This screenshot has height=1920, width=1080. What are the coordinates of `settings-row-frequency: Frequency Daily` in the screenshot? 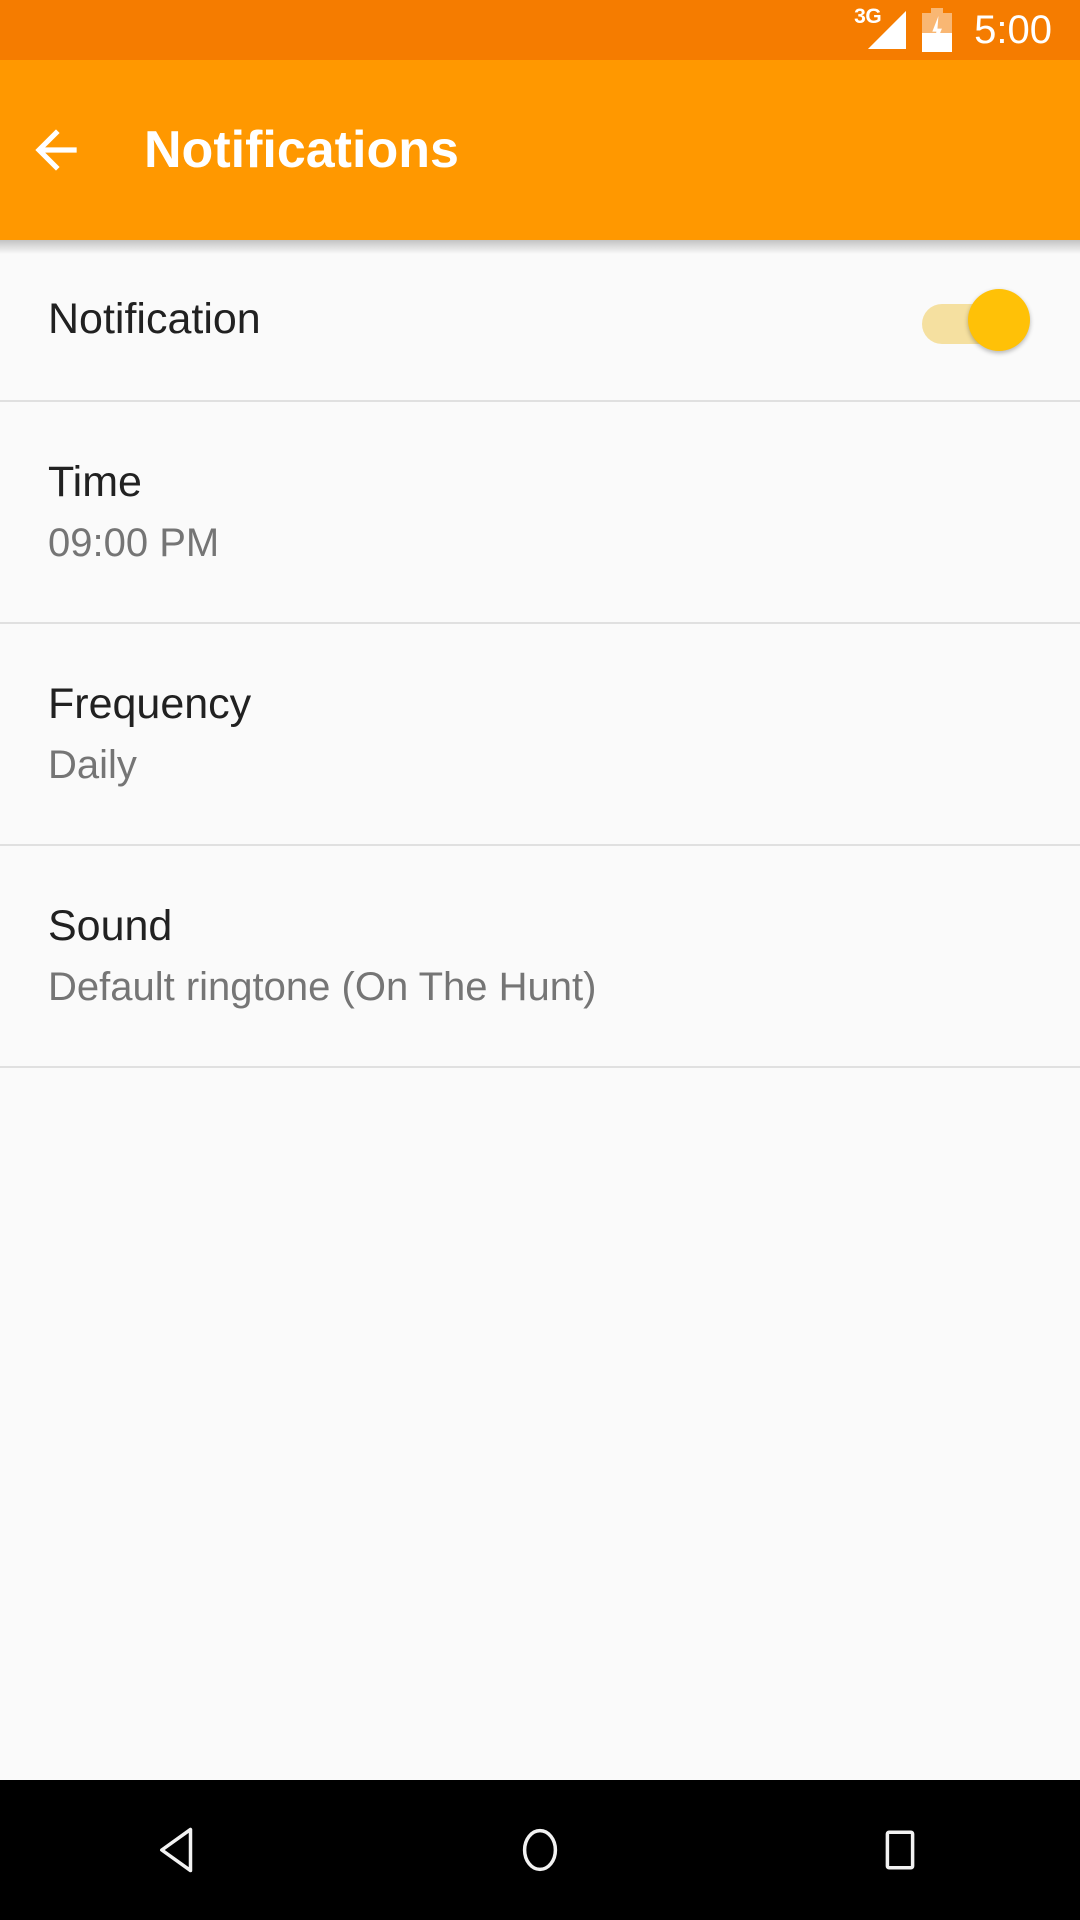 It's located at (540, 734).